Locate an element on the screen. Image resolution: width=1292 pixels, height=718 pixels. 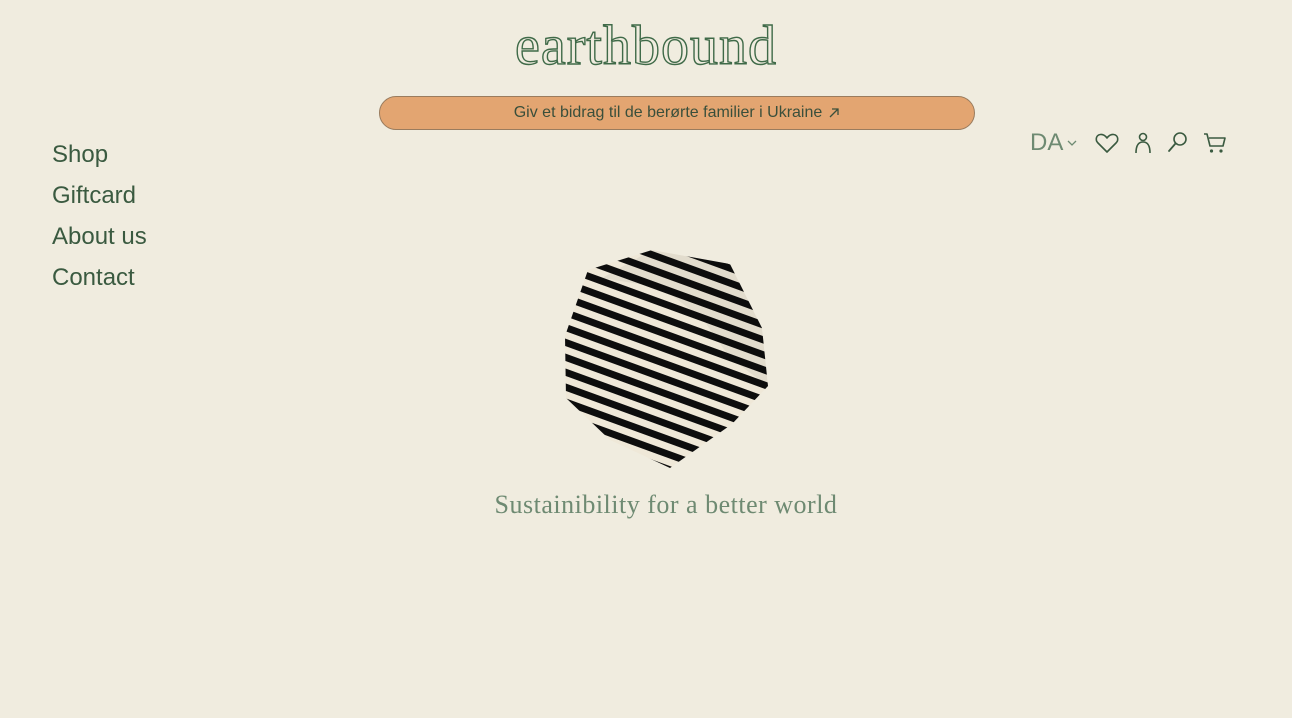
main-nav: Shop Giftcard About us Contact is located at coordinates (99, 222).